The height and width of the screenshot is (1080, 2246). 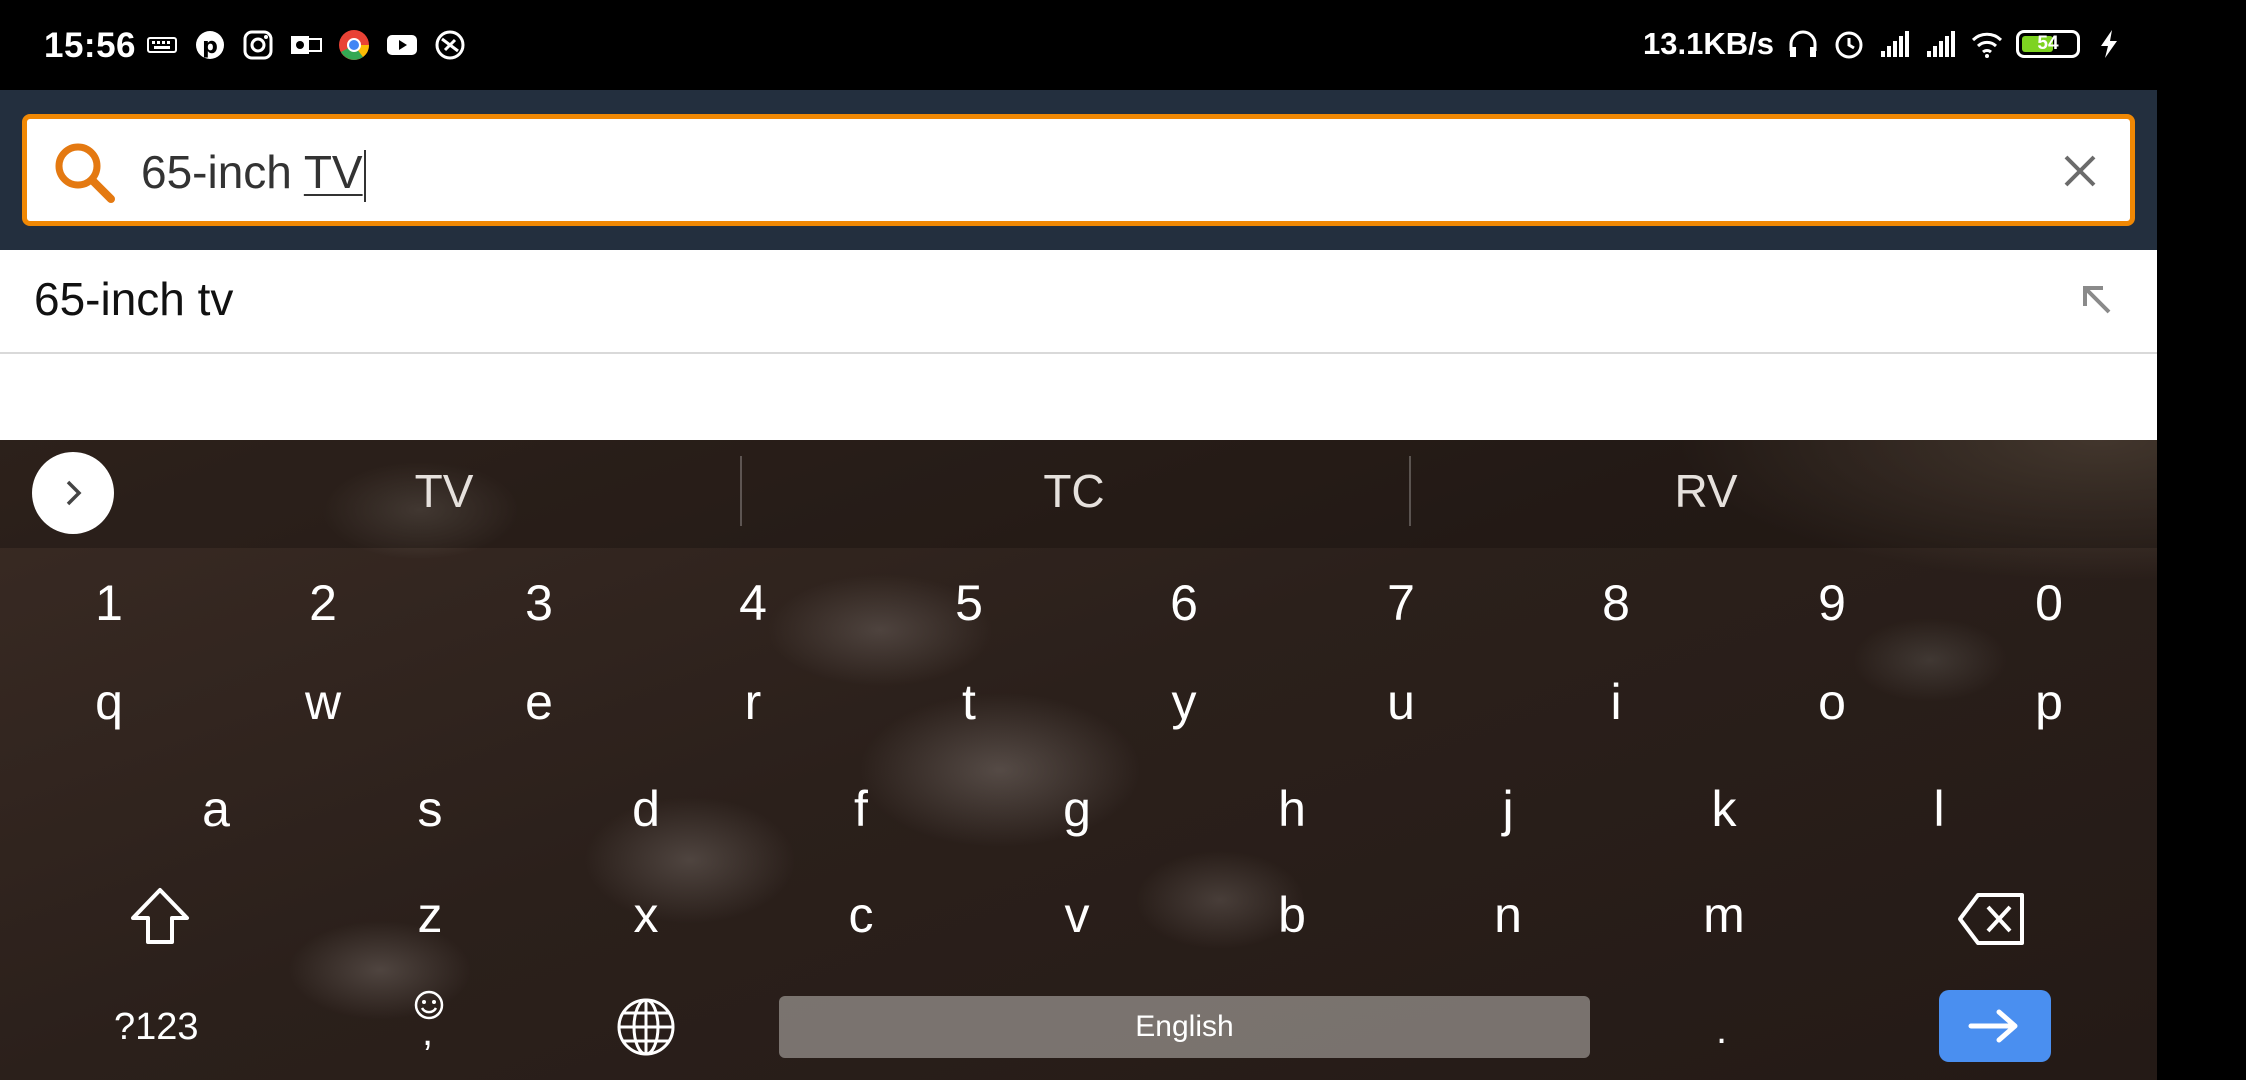 What do you see at coordinates (1078, 302) in the screenshot?
I see `suggestion-item: 65-inch tv` at bounding box center [1078, 302].